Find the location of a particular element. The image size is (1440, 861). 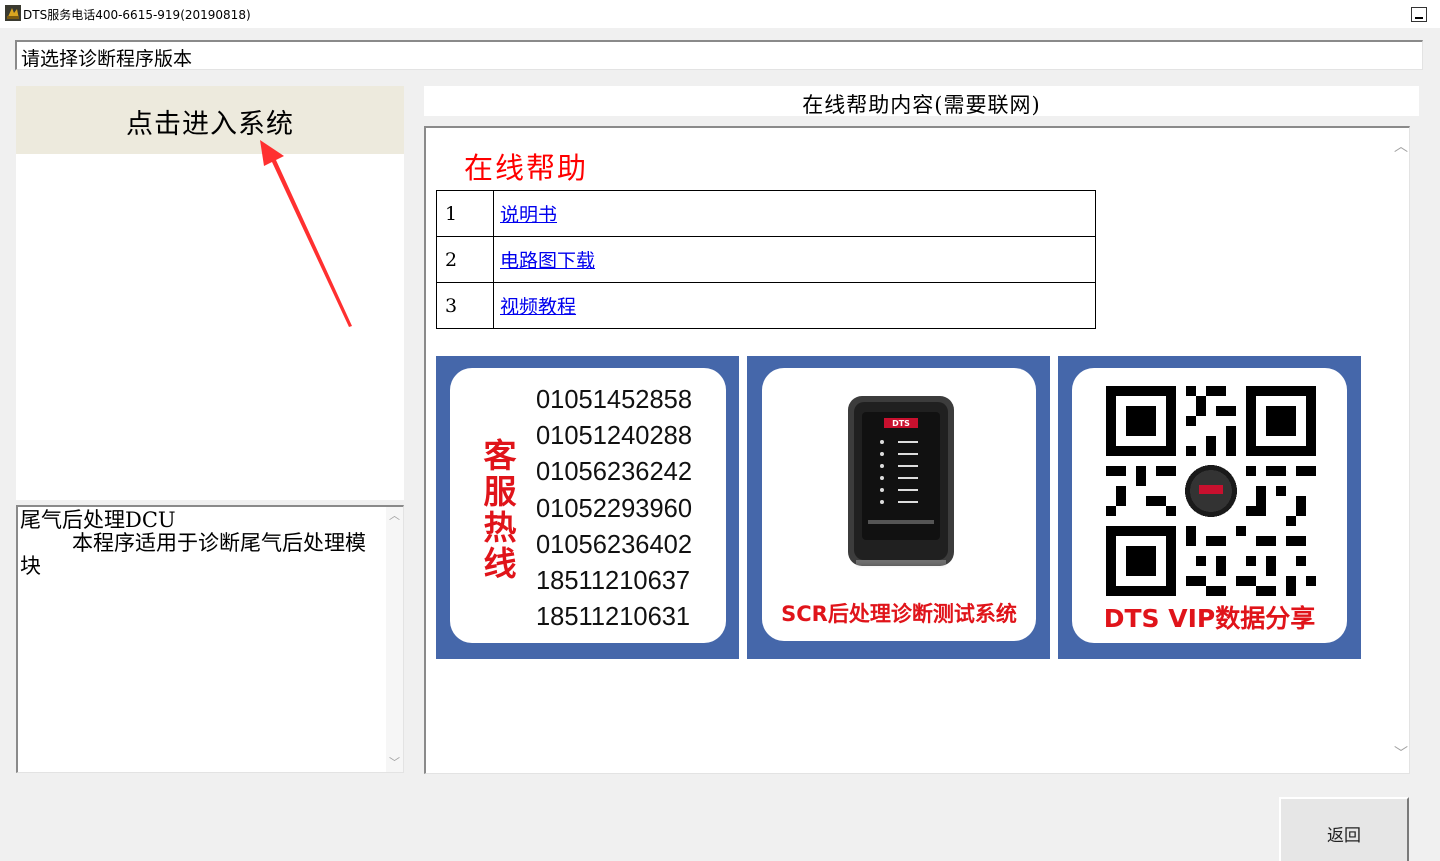

window-title: DTS服务电话400-6615-919(20190818) is located at coordinates (137, 15).